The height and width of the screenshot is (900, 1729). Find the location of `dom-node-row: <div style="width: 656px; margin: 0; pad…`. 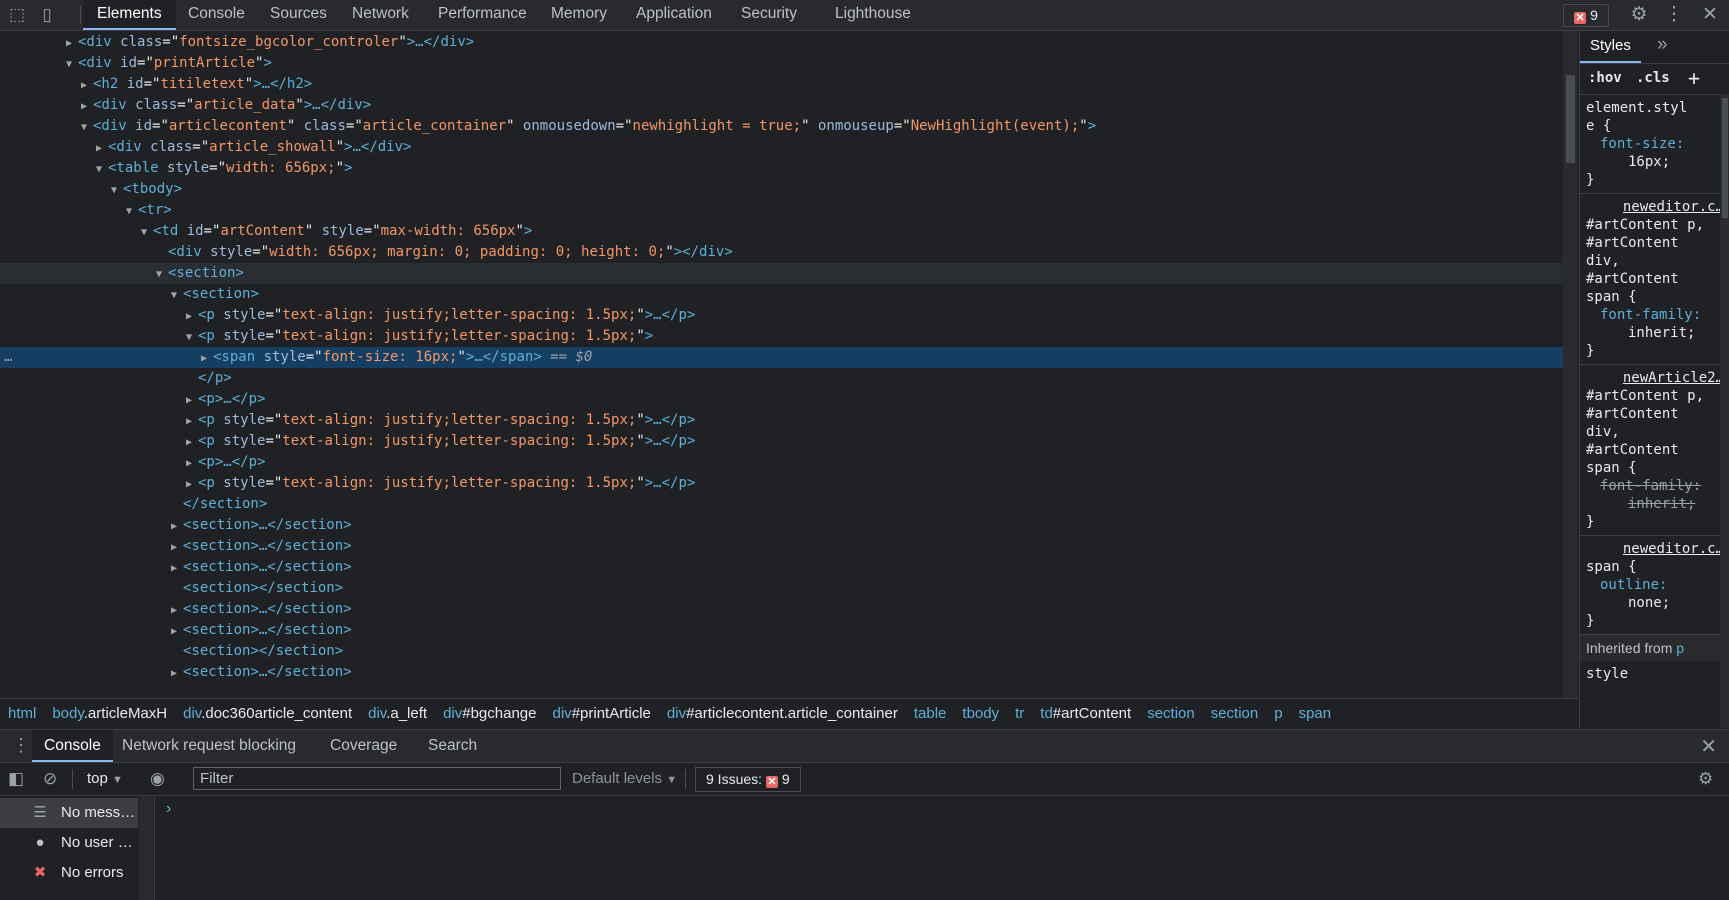

dom-node-row: <div style="width: 656px; margin: 0; pad… is located at coordinates (781, 252).